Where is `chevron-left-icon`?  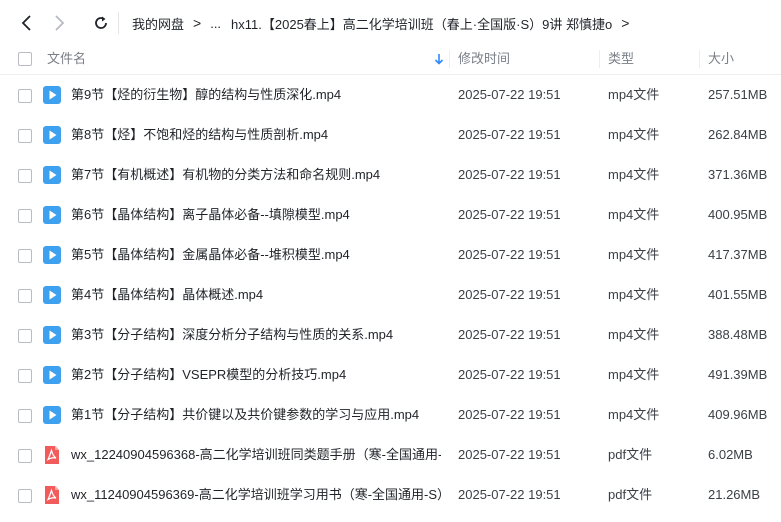
chevron-left-icon is located at coordinates (26, 23).